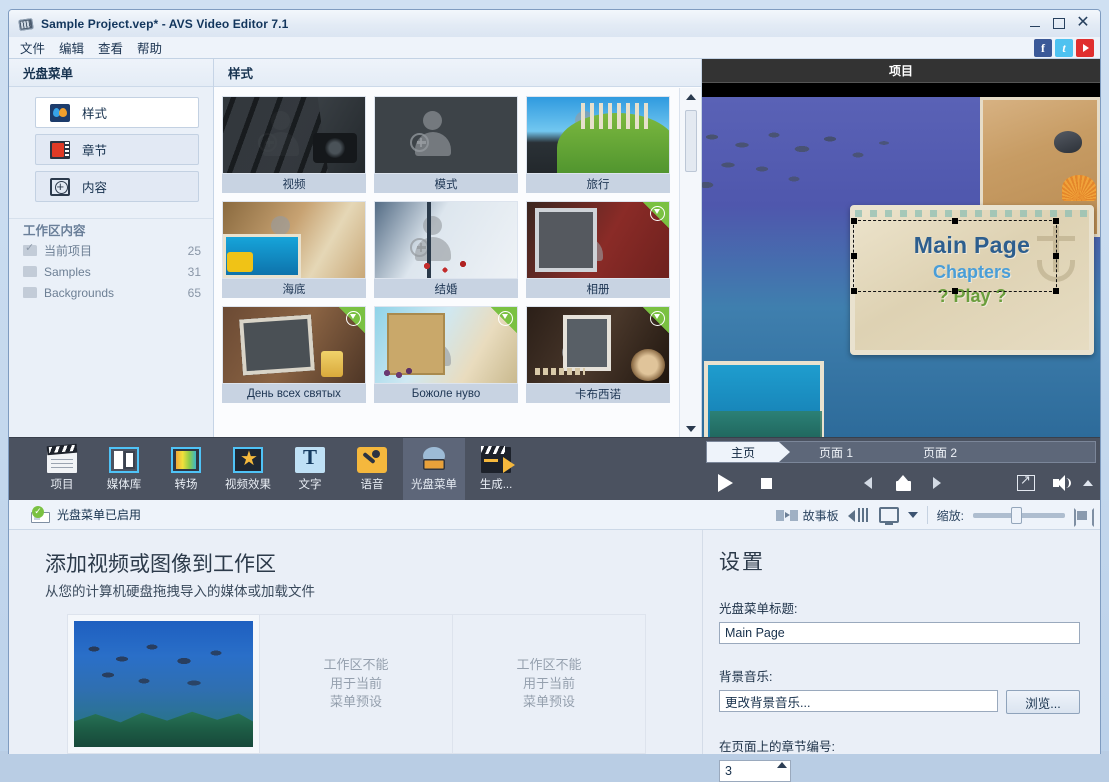  Describe the element at coordinates (1083, 23) in the screenshot. I see `close-button: ✕` at that location.